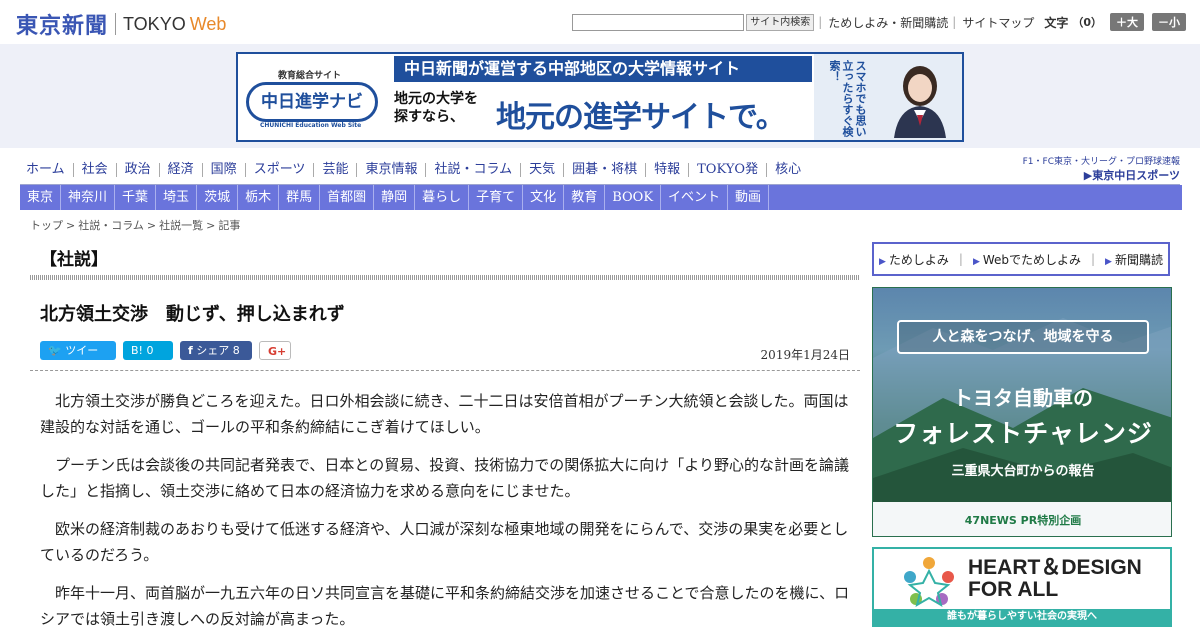 The image size is (1200, 644). I want to click on regional-nav-item: 群馬, so click(300, 197).